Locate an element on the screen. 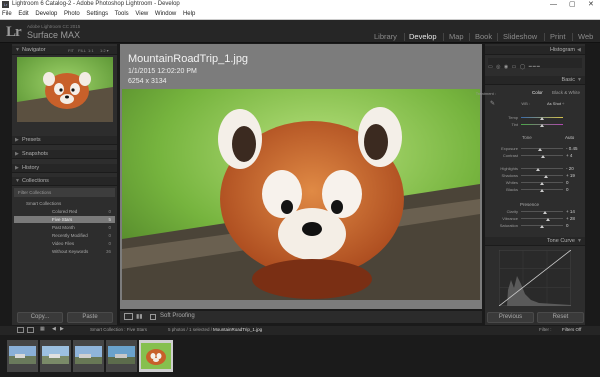  module-map: Map is located at coordinates (456, 36).